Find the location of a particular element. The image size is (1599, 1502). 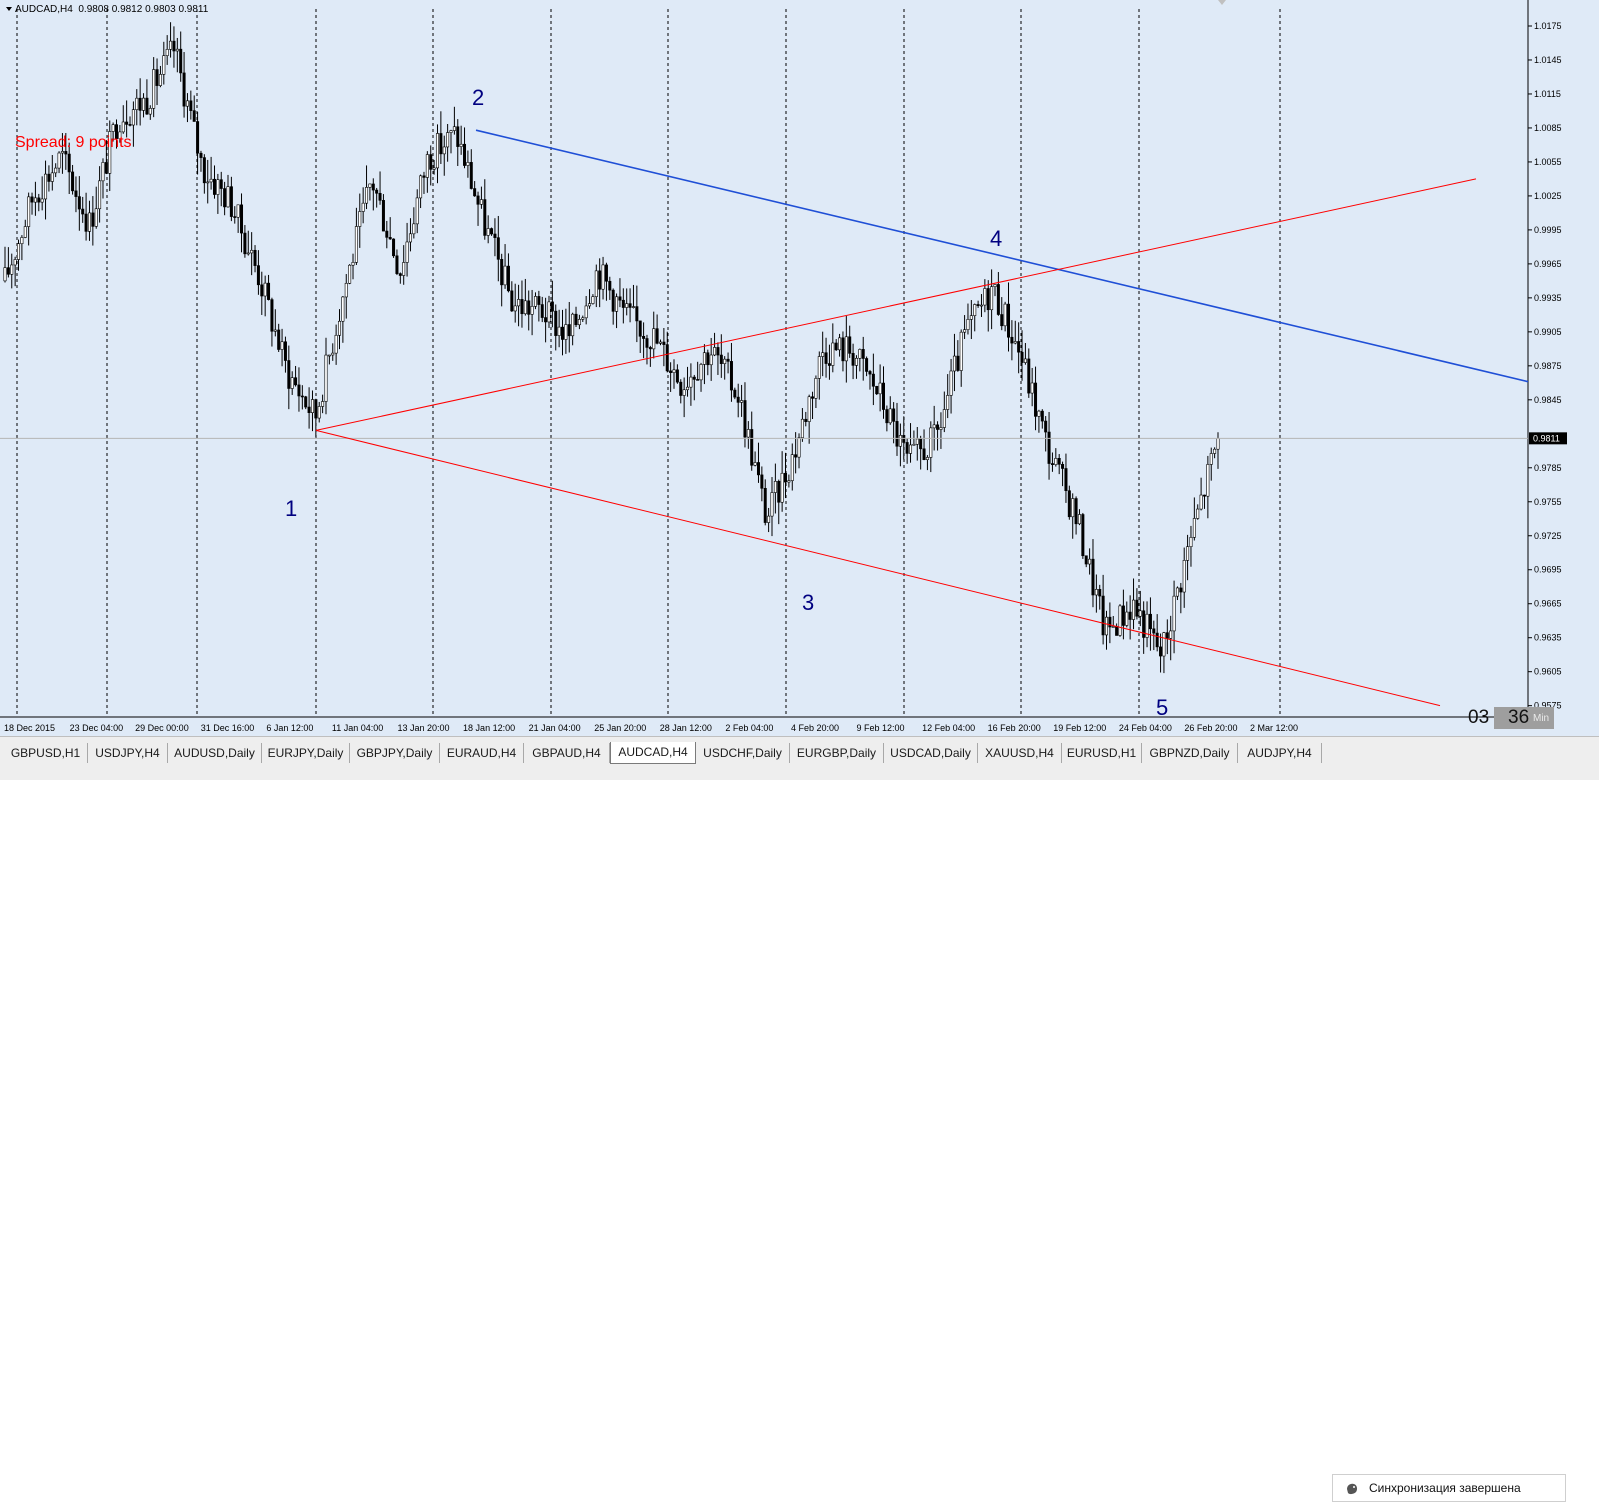

x-tick-label: 2 Mar 12:00 is located at coordinates (1274, 728).